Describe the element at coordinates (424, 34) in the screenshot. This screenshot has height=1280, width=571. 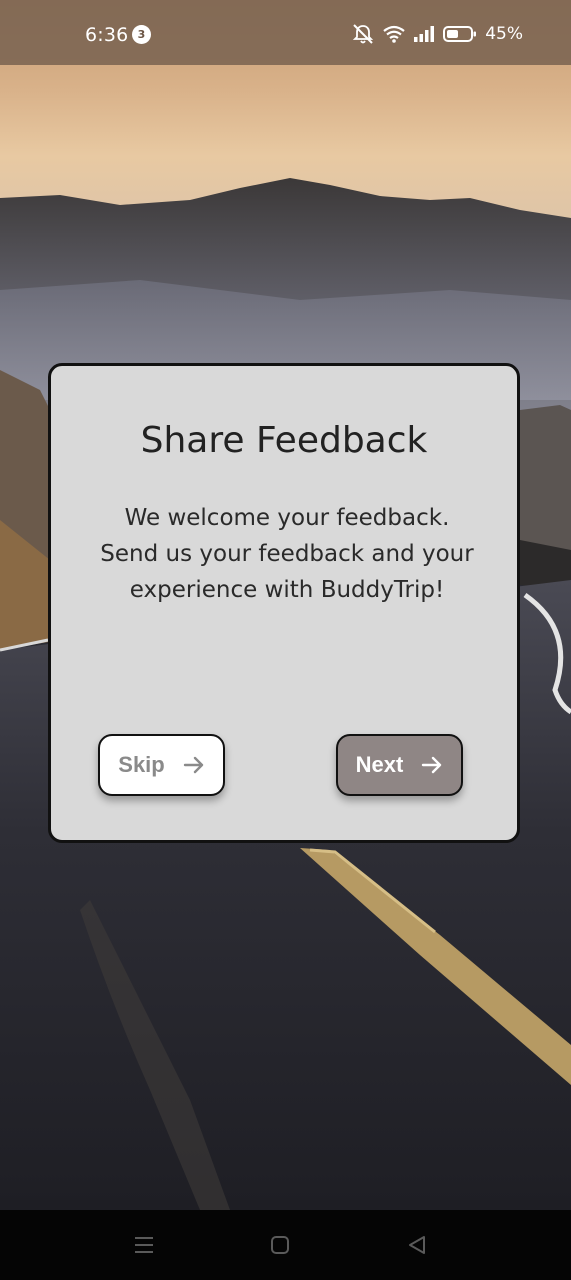
I see `signal-icon` at that location.